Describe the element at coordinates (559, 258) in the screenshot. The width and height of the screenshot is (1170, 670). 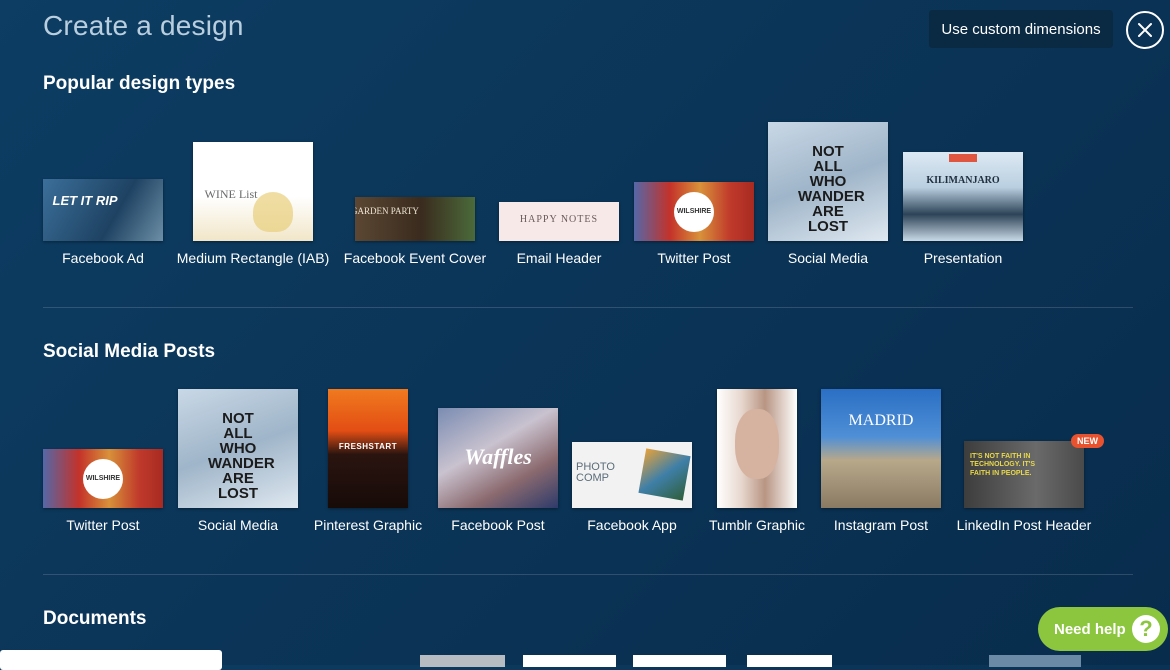
I see `design-label: Email Header` at that location.